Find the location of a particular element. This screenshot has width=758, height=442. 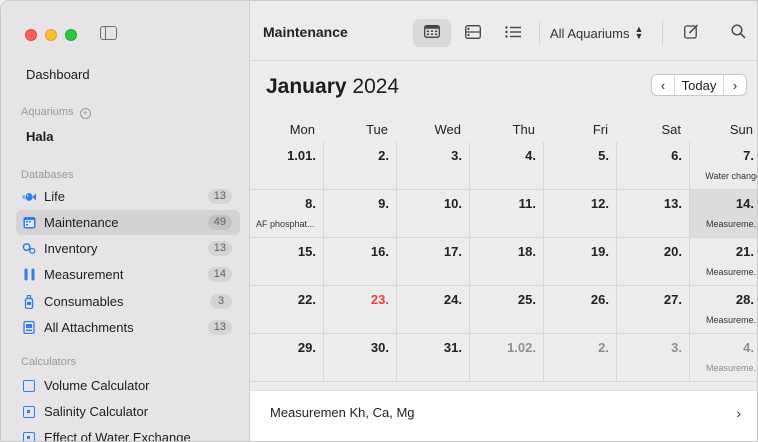

sidebar-item-water-exchange: Effect of Water Exchange is located at coordinates (128, 433).